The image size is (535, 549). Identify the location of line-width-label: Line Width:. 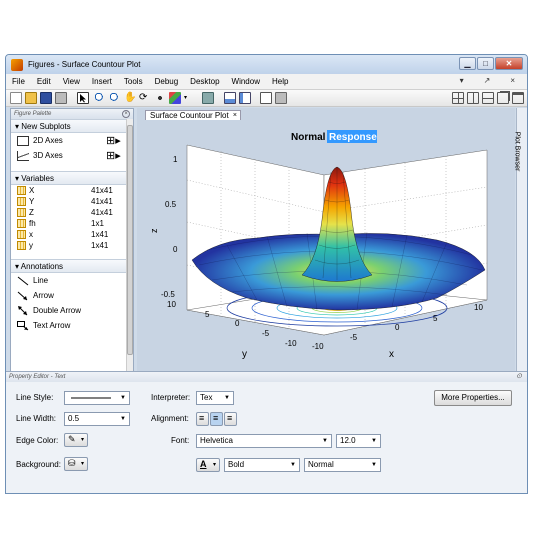
(36, 418).